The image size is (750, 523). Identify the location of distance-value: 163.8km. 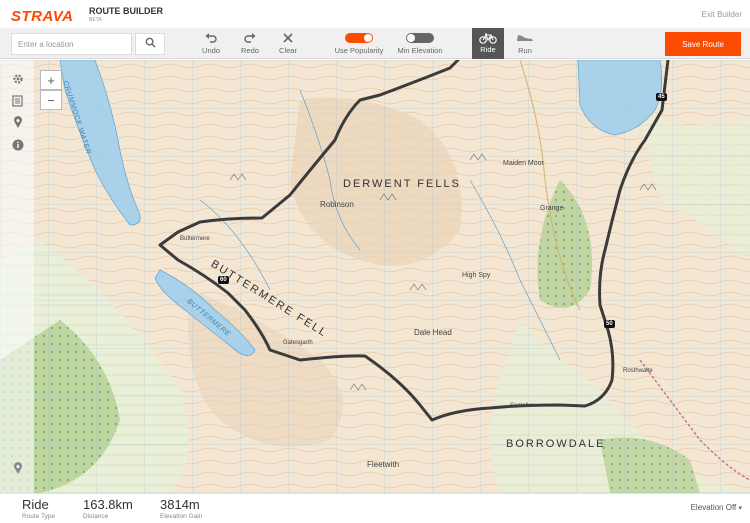
(108, 504).